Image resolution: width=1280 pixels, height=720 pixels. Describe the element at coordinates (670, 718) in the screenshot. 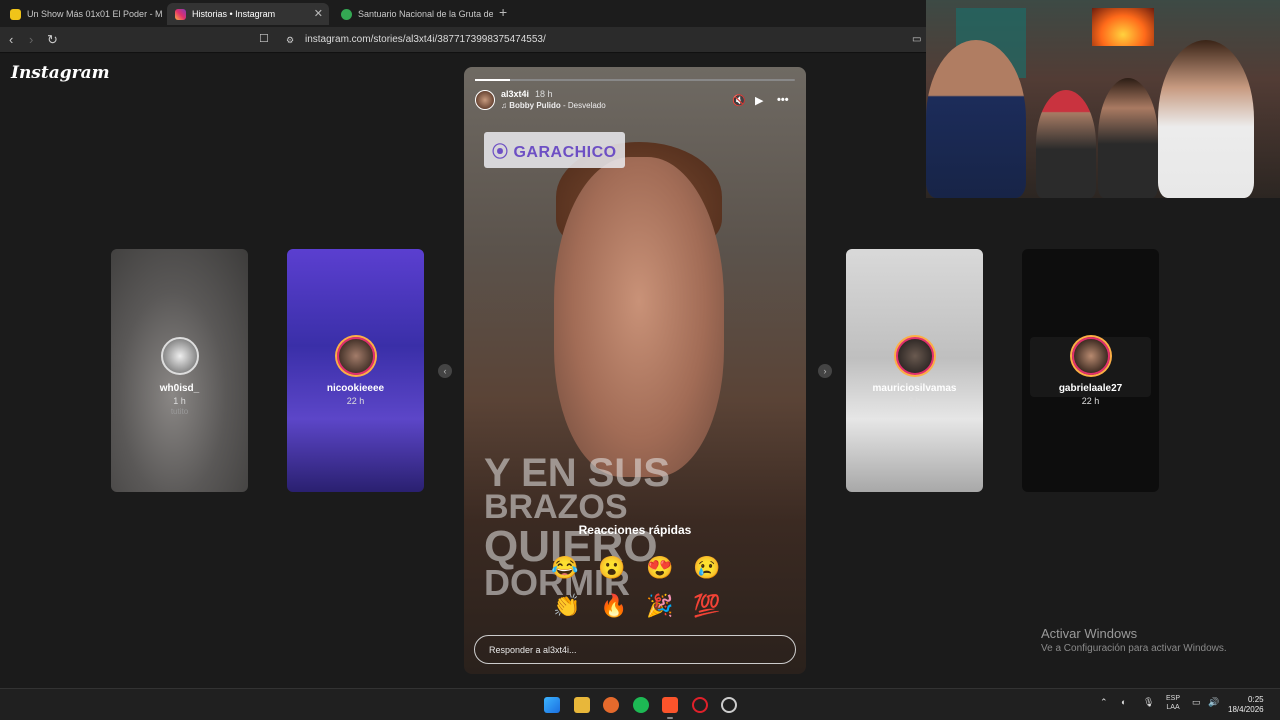

I see `active-app-indicator` at that location.